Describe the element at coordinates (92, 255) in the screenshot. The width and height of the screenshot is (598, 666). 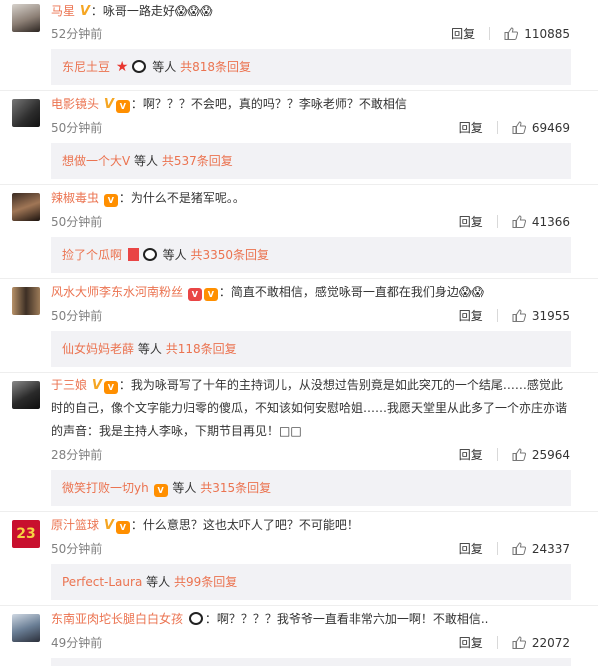
I see `reply-username: 捡了个瓜啊` at that location.